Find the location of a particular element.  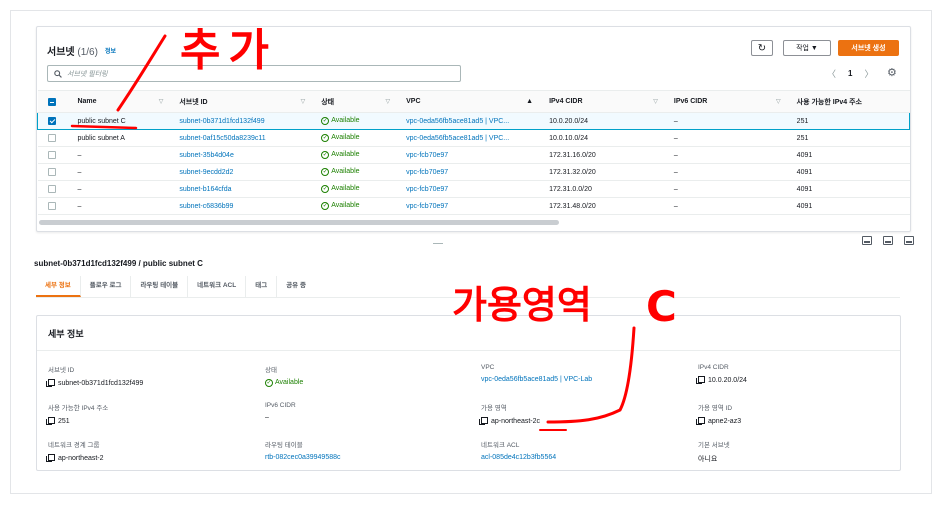

horizontal-scrollbar is located at coordinates (299, 222).